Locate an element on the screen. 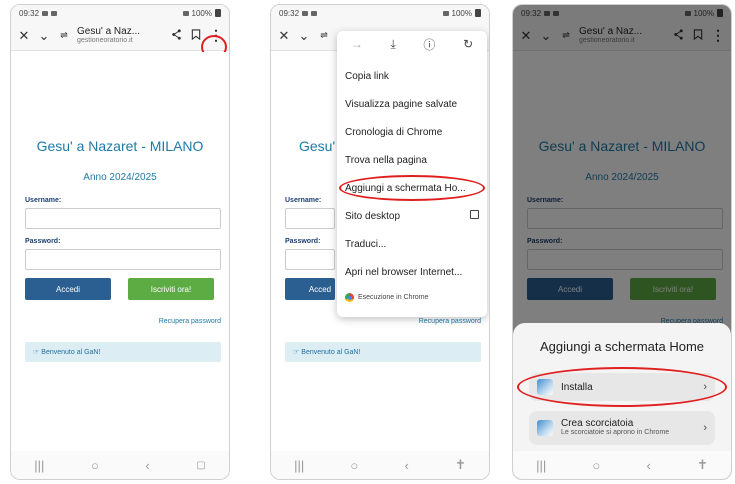  menu-item-saved-pages: Visualizza pagine salvate is located at coordinates (412, 104).